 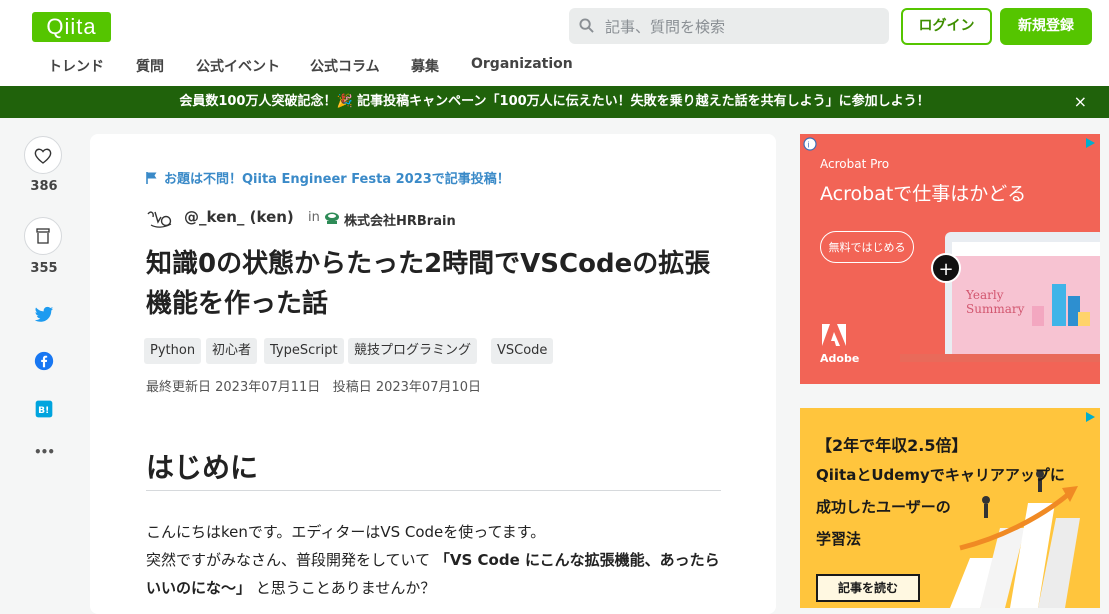 I want to click on tag-python: Python, so click(x=173, y=351).